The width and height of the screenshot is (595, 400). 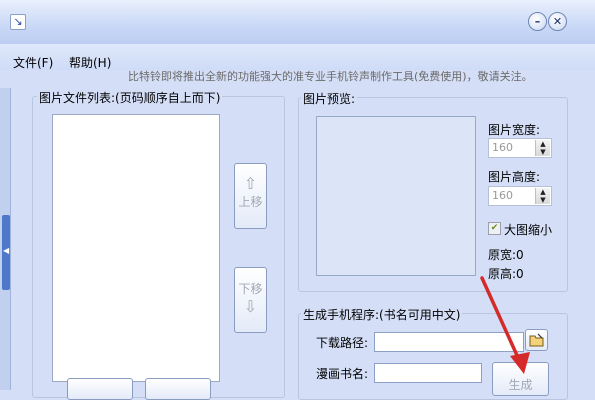 I want to click on menu-file: 文件(F), so click(x=33, y=62).